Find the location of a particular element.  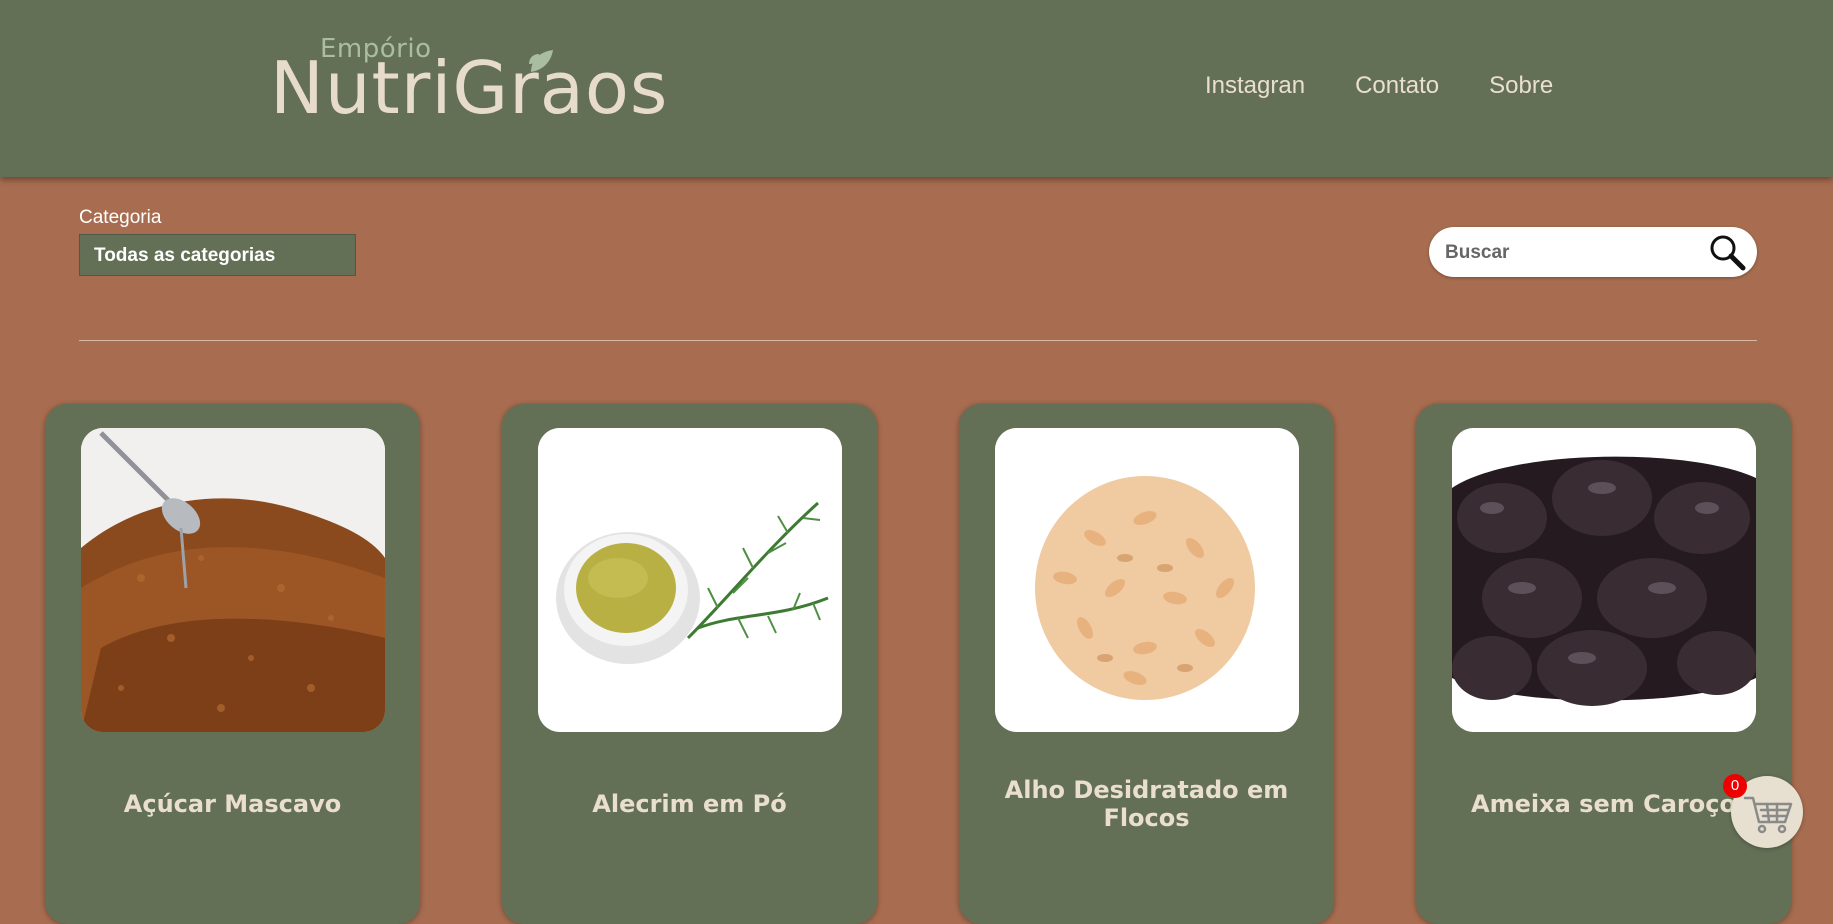

product-card: Açúcar Mascavo is located at coordinates (232, 664).